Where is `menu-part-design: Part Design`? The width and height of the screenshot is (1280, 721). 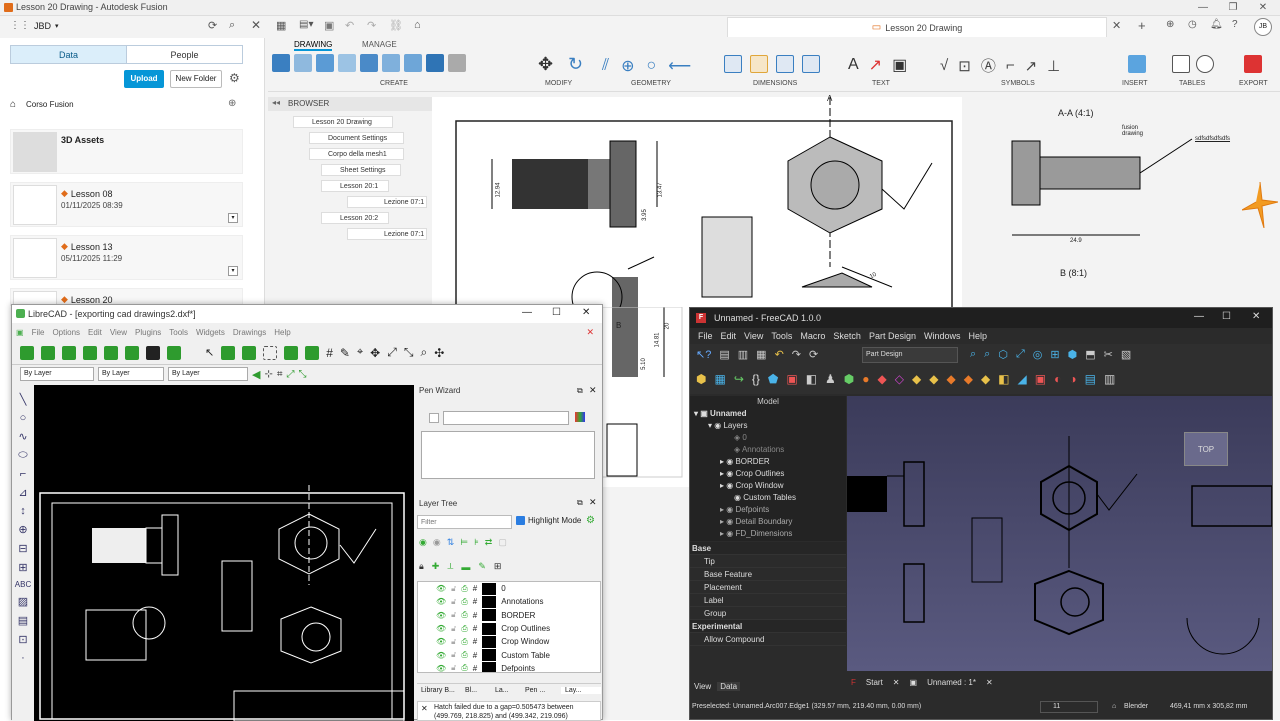 menu-part-design: Part Design is located at coordinates (892, 336).